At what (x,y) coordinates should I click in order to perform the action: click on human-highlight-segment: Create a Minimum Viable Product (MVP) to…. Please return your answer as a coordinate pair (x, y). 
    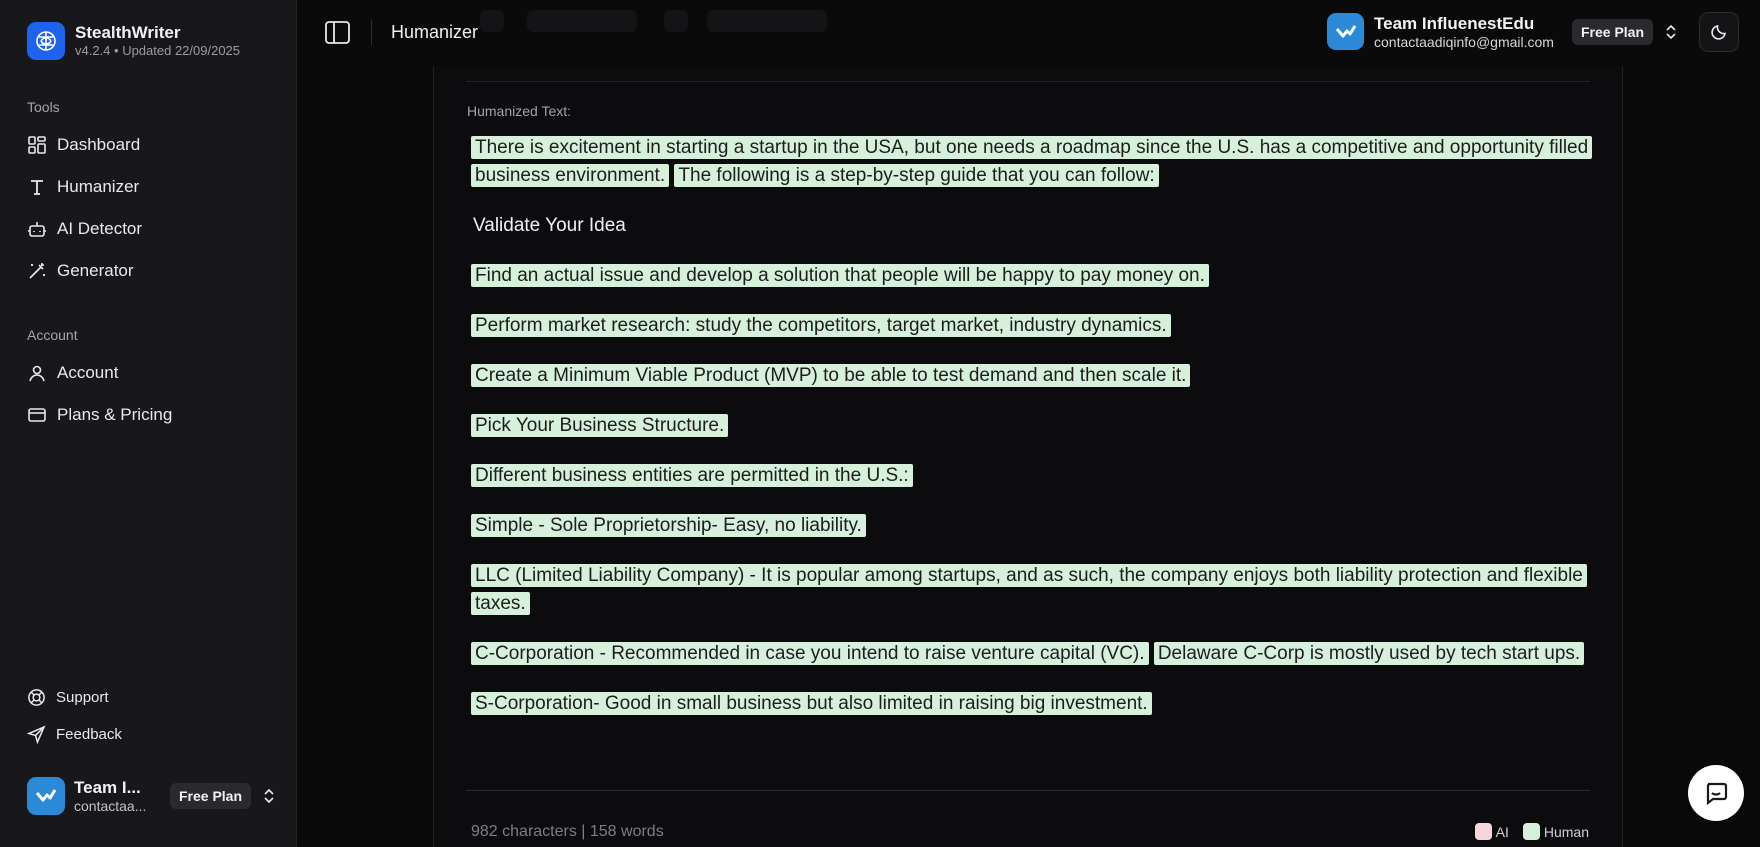
    Looking at the image, I should click on (831, 375).